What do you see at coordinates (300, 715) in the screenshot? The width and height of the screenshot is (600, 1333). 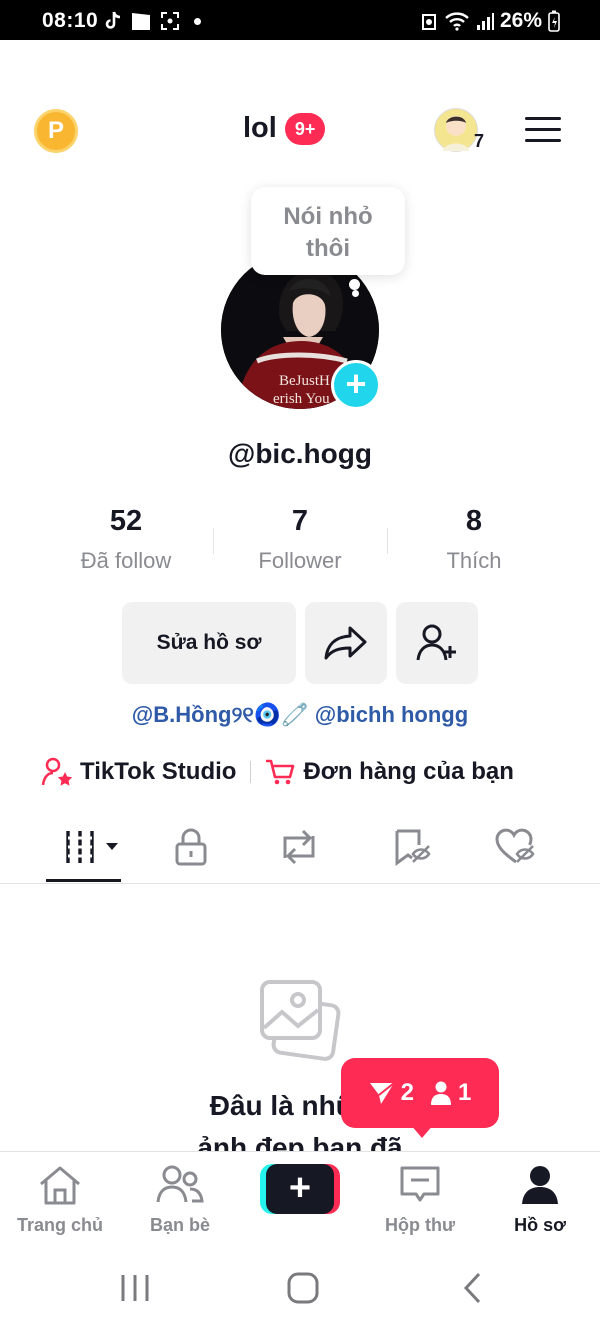 I see `bio-linked-accounts: @B.Hồng୨୧🧿🧷 @bichh hongg` at bounding box center [300, 715].